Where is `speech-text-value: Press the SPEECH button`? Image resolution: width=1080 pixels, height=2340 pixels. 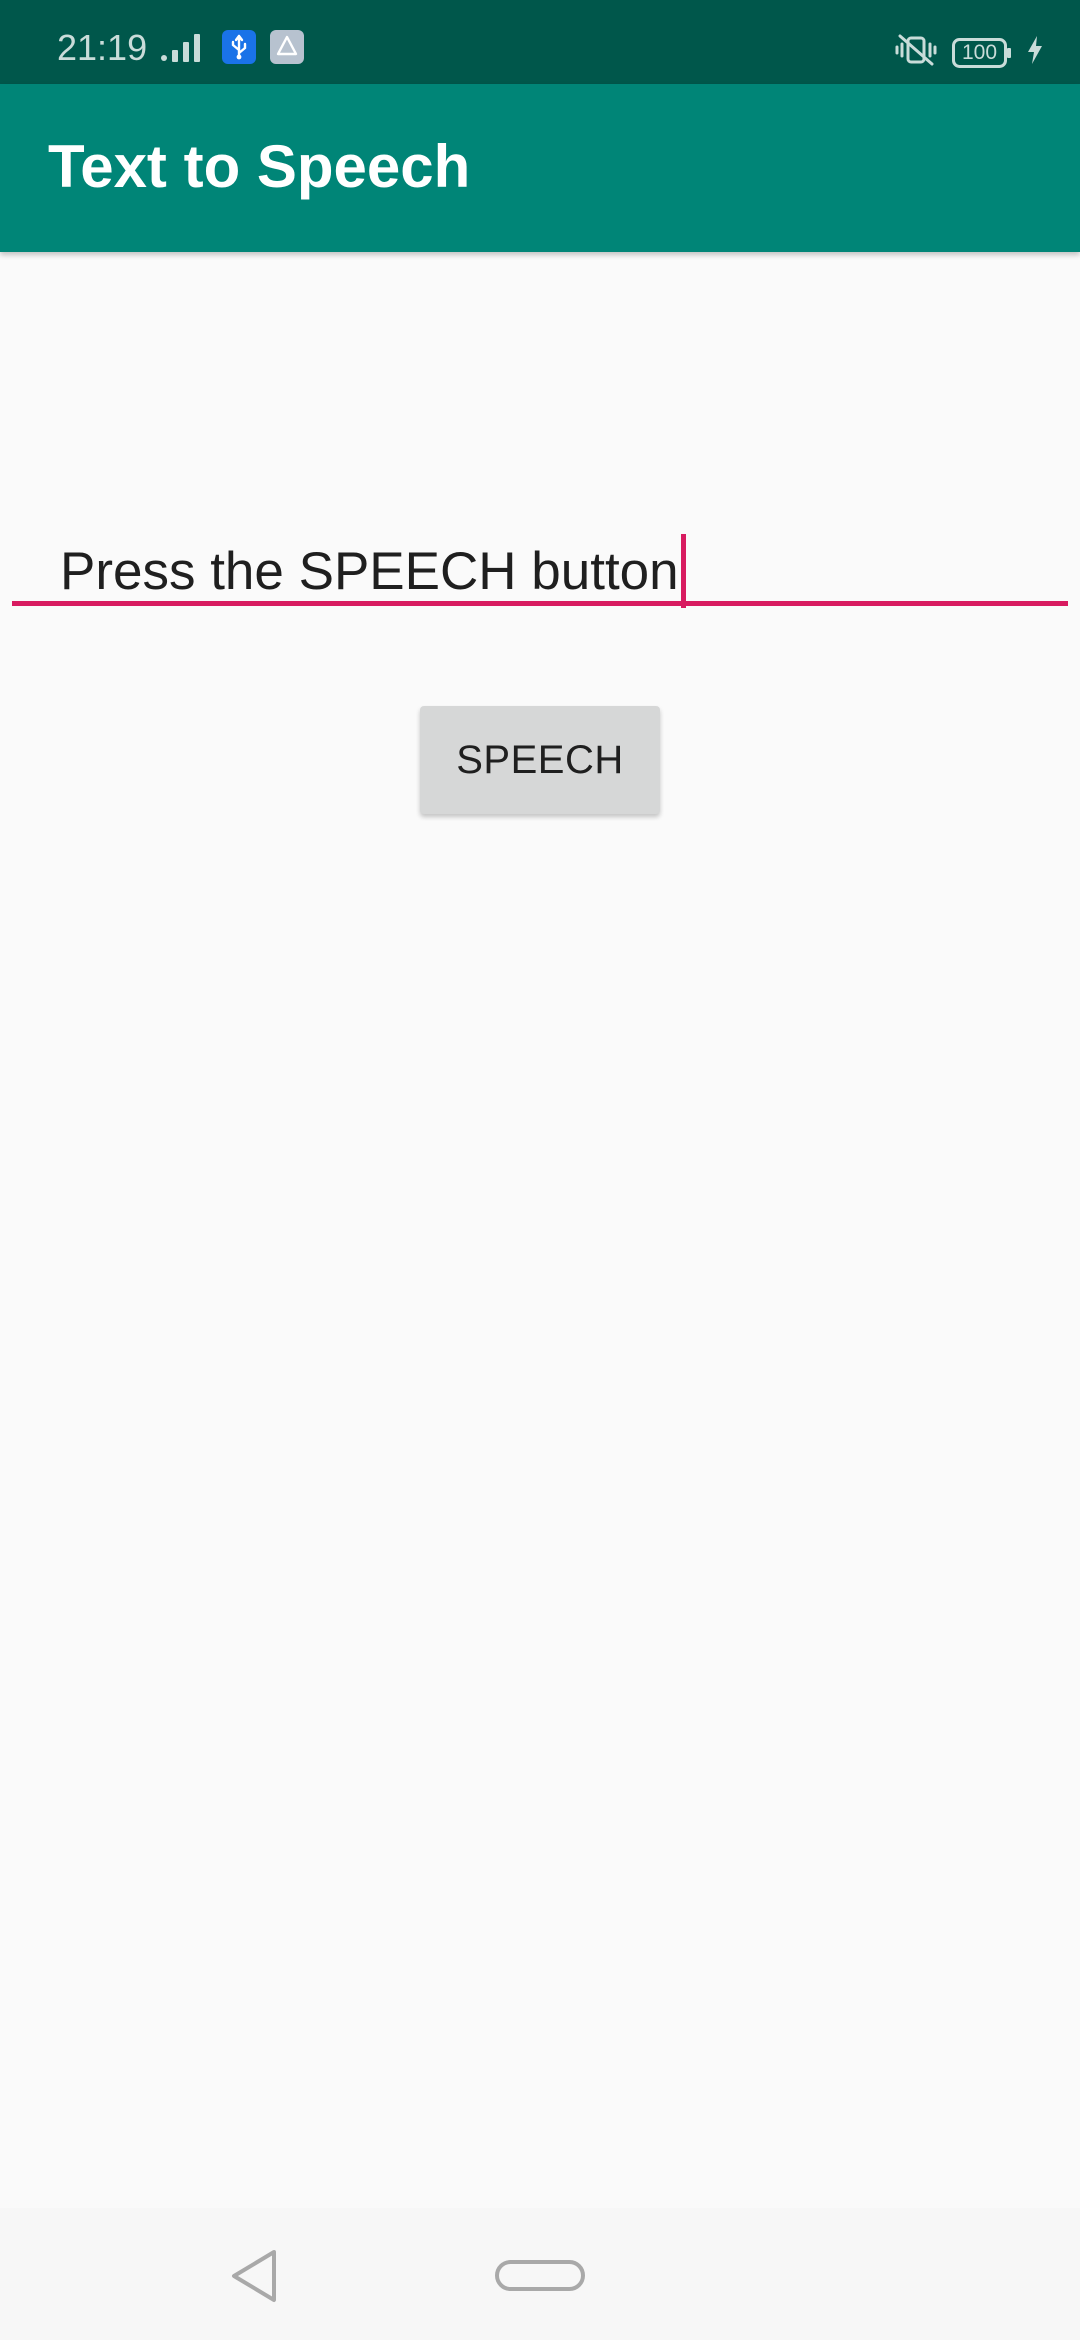
speech-text-value: Press the SPEECH button is located at coordinates (373, 571).